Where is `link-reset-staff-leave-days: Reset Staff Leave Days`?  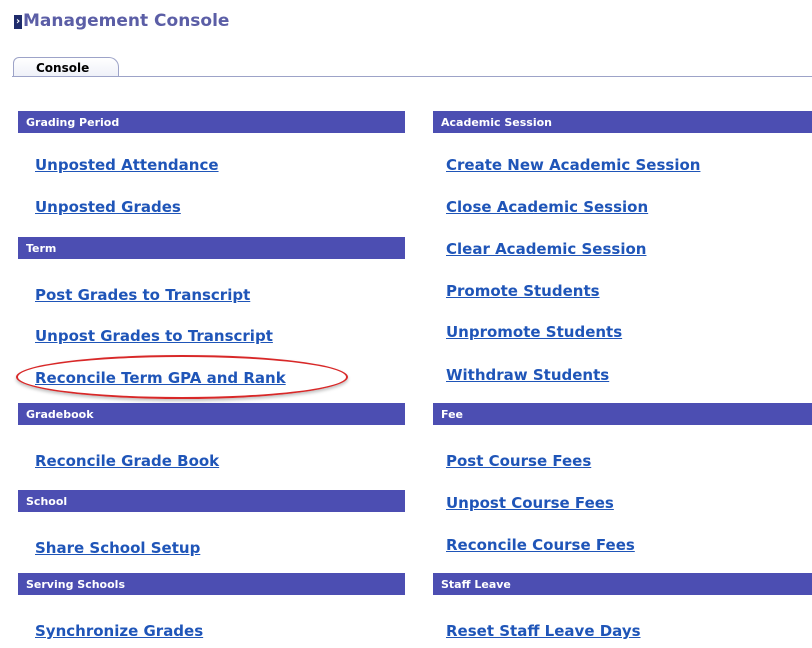 link-reset-staff-leave-days: Reset Staff Leave Days is located at coordinates (543, 631).